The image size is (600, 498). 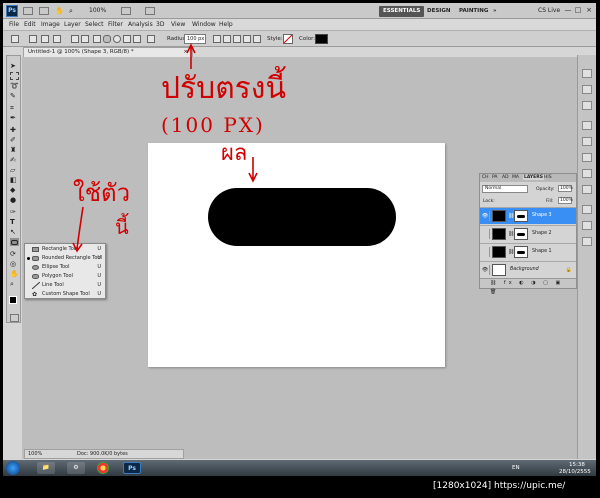 What do you see at coordinates (575, 472) in the screenshot?
I see `clock-date: 28/10/2555` at bounding box center [575, 472].